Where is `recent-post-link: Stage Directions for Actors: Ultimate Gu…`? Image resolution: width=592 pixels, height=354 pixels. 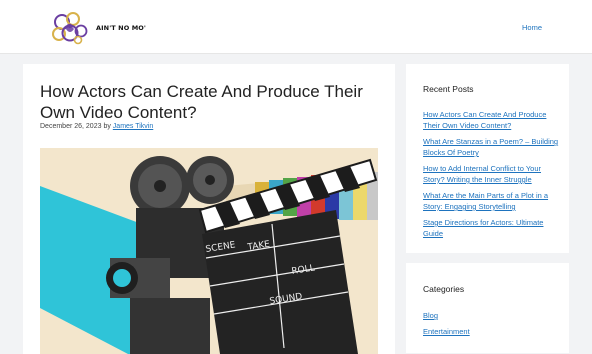
recent-post-link: Stage Directions for Actors: Ultimate Gu… is located at coordinates (483, 228).